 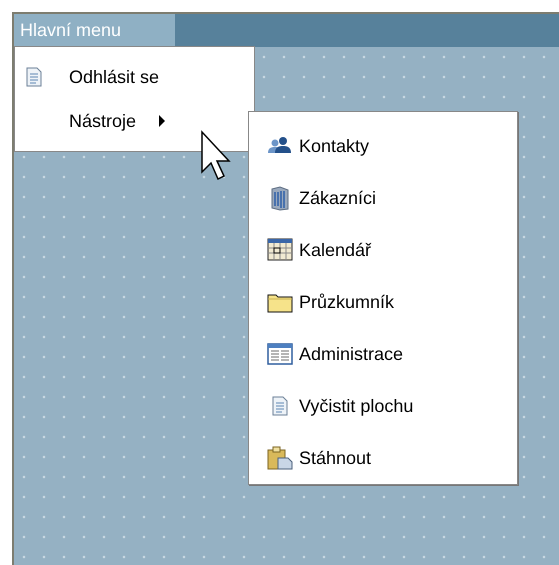 I want to click on menu-item: Kontakty, so click(x=383, y=146).